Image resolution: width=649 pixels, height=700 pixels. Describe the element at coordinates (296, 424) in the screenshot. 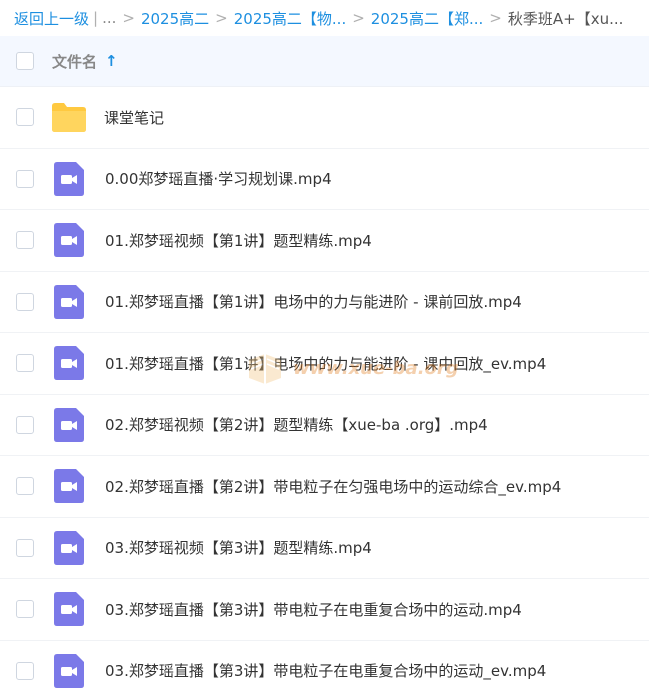

I see `file-name: 02.郑梦瑶视频【第2讲】题型精练【xue-ba .org】.mp4` at that location.